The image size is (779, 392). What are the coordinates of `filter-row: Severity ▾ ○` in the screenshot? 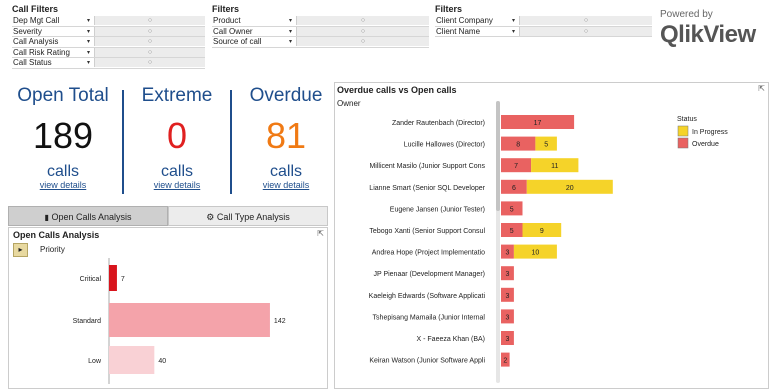 It's located at (108, 31).